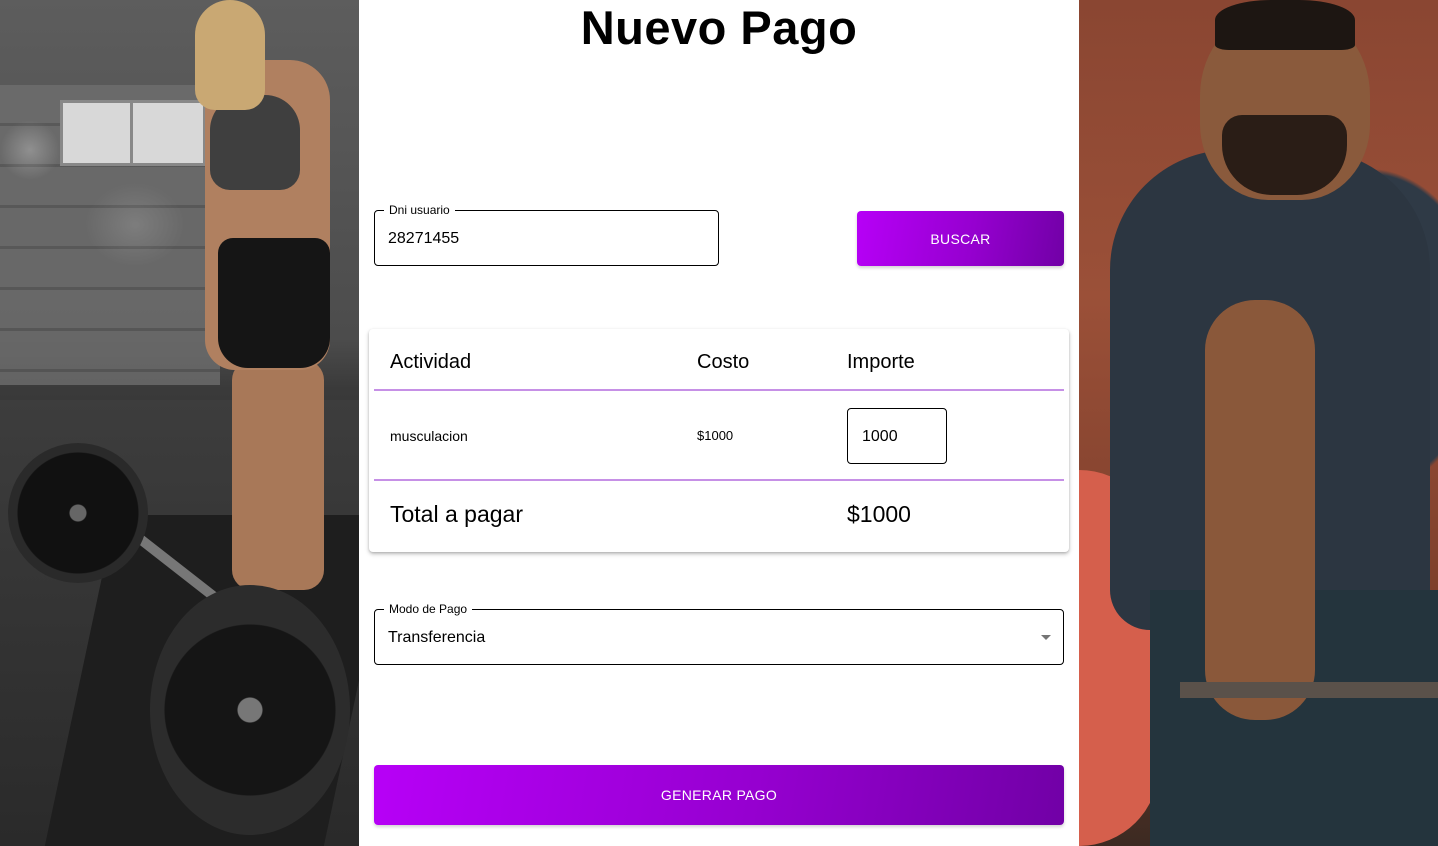 Image resolution: width=1438 pixels, height=846 pixels. What do you see at coordinates (1046, 637) in the screenshot?
I see `chevron-down-icon` at bounding box center [1046, 637].